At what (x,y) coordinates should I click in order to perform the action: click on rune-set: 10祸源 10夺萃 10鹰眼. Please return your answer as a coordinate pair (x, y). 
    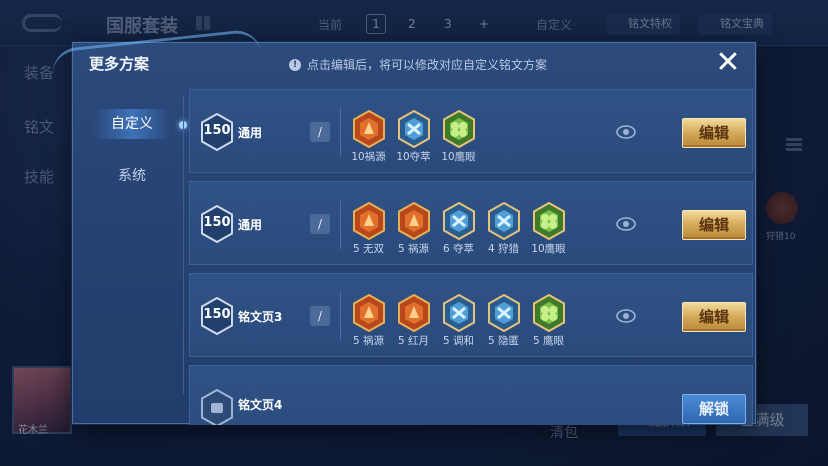
    Looking at the image, I should click on (413, 137).